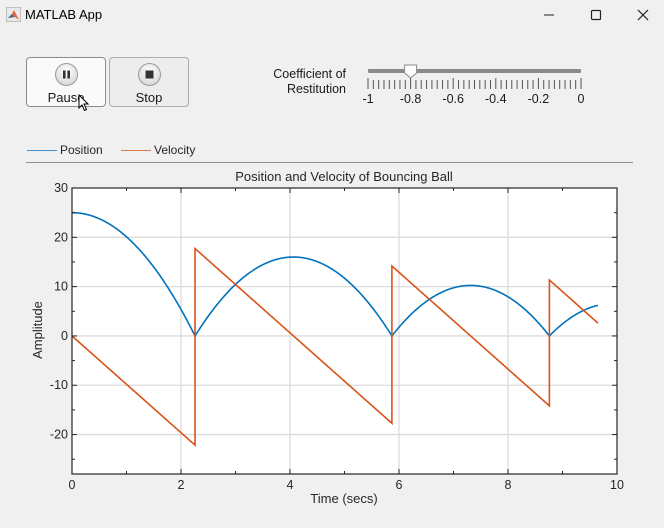 Image resolution: width=664 pixels, height=528 pixels. What do you see at coordinates (61, 188) in the screenshot?
I see `y-tick-label: 30` at bounding box center [61, 188].